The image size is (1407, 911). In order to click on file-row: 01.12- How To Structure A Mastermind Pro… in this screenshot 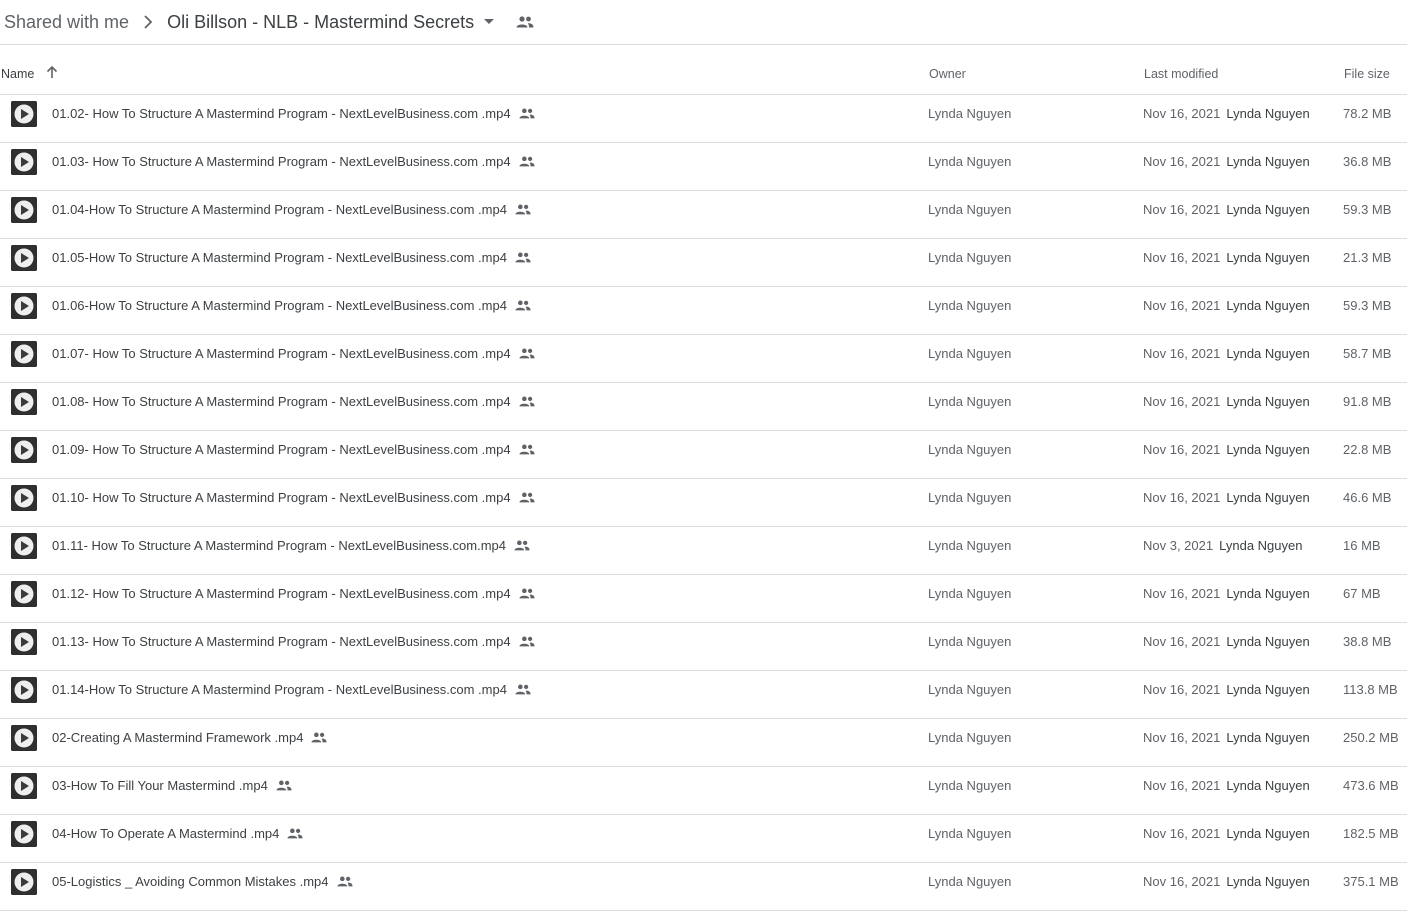, I will do `click(703, 599)`.